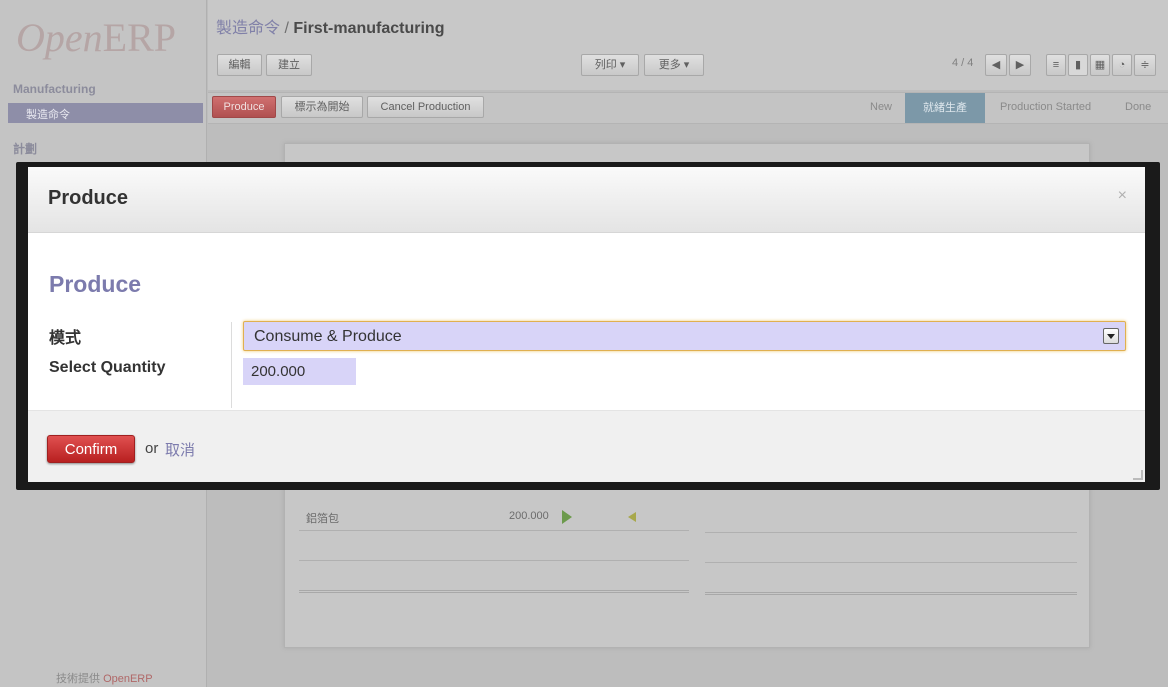  I want to click on stage-done: Done, so click(1138, 107).